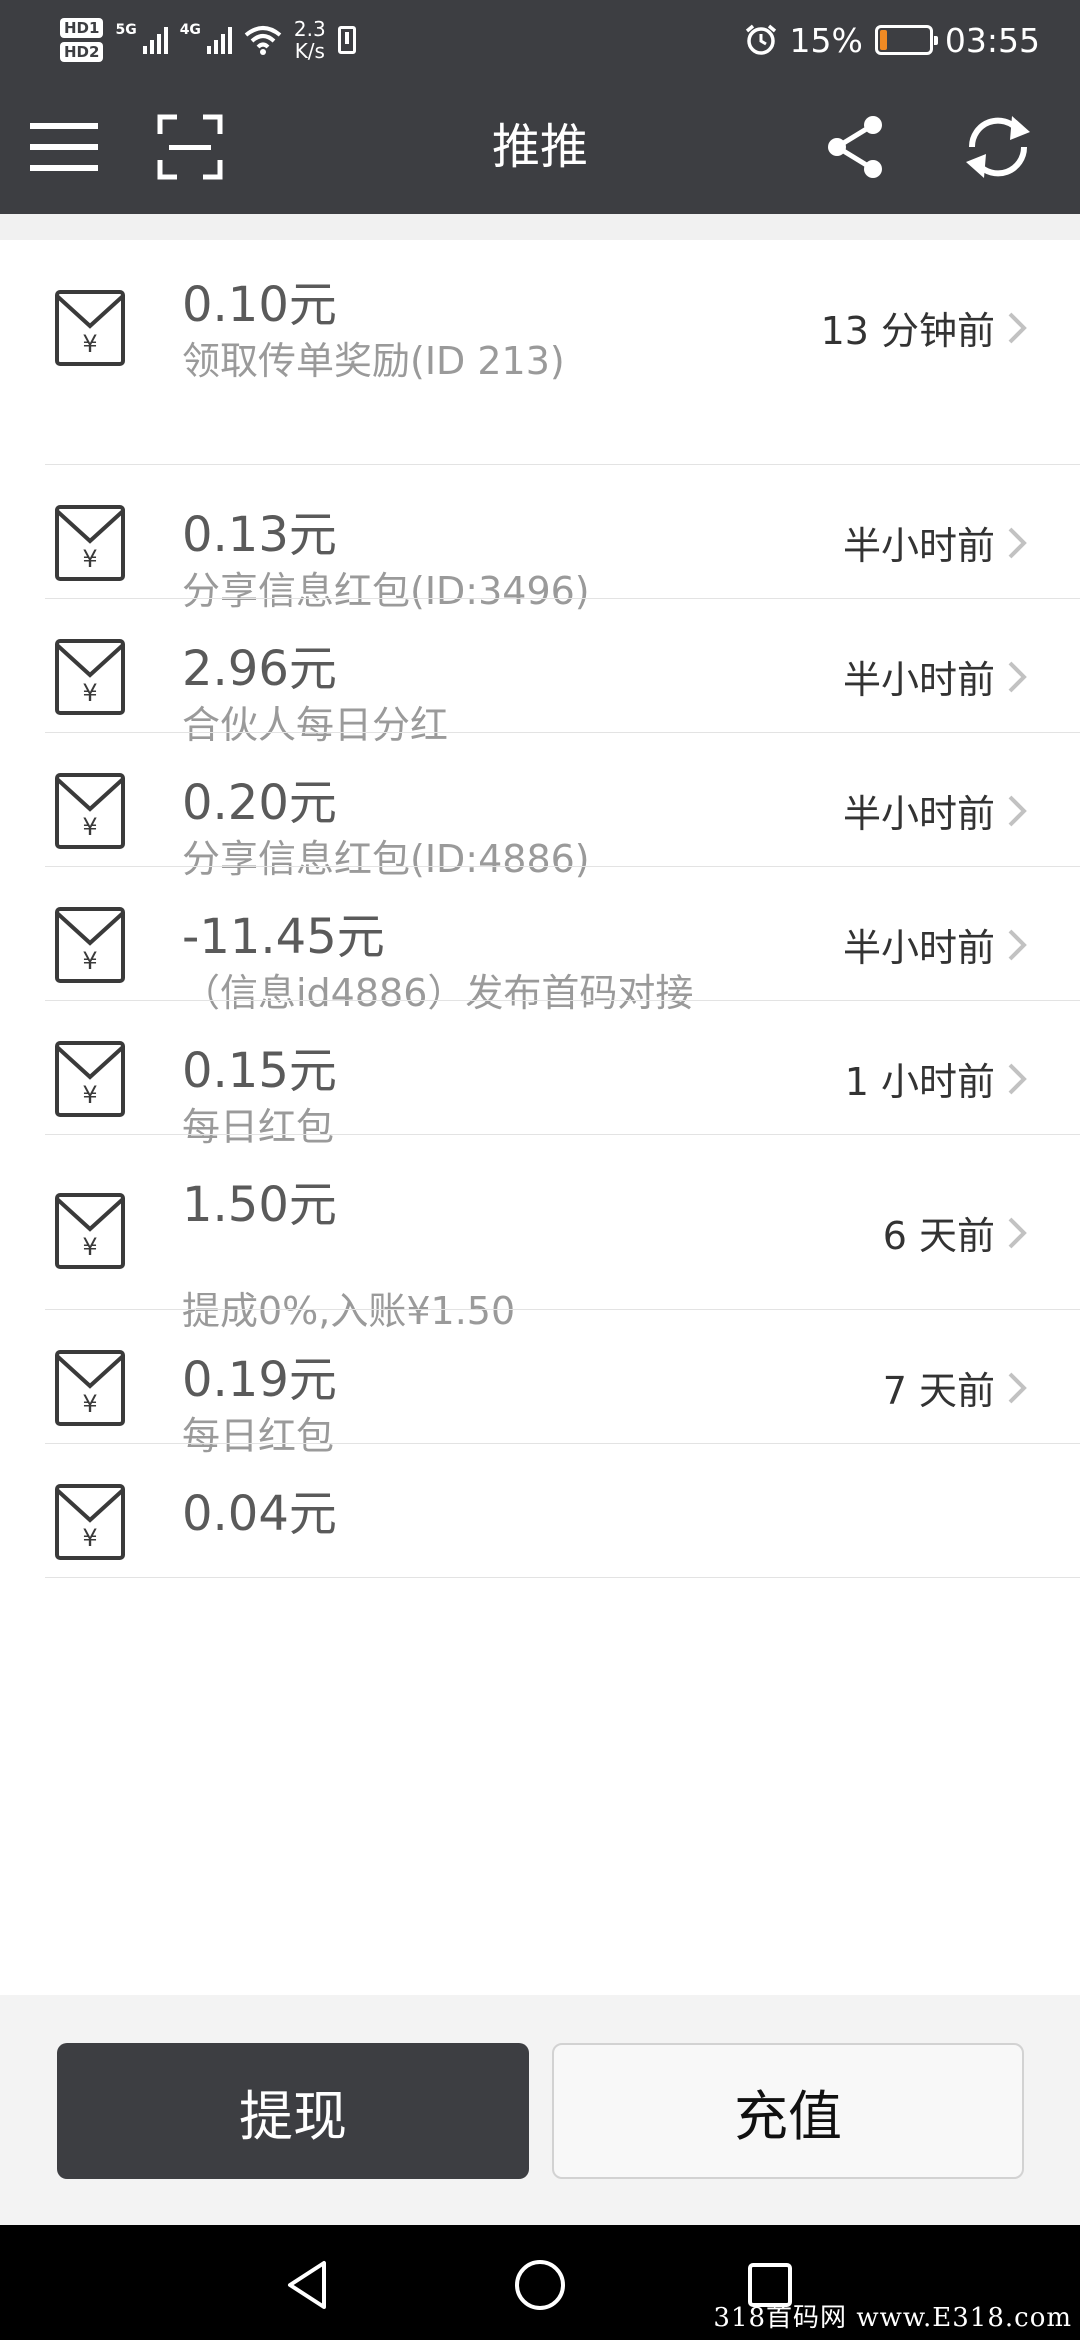  I want to click on transaction-amount: 2.96元, so click(259, 669).